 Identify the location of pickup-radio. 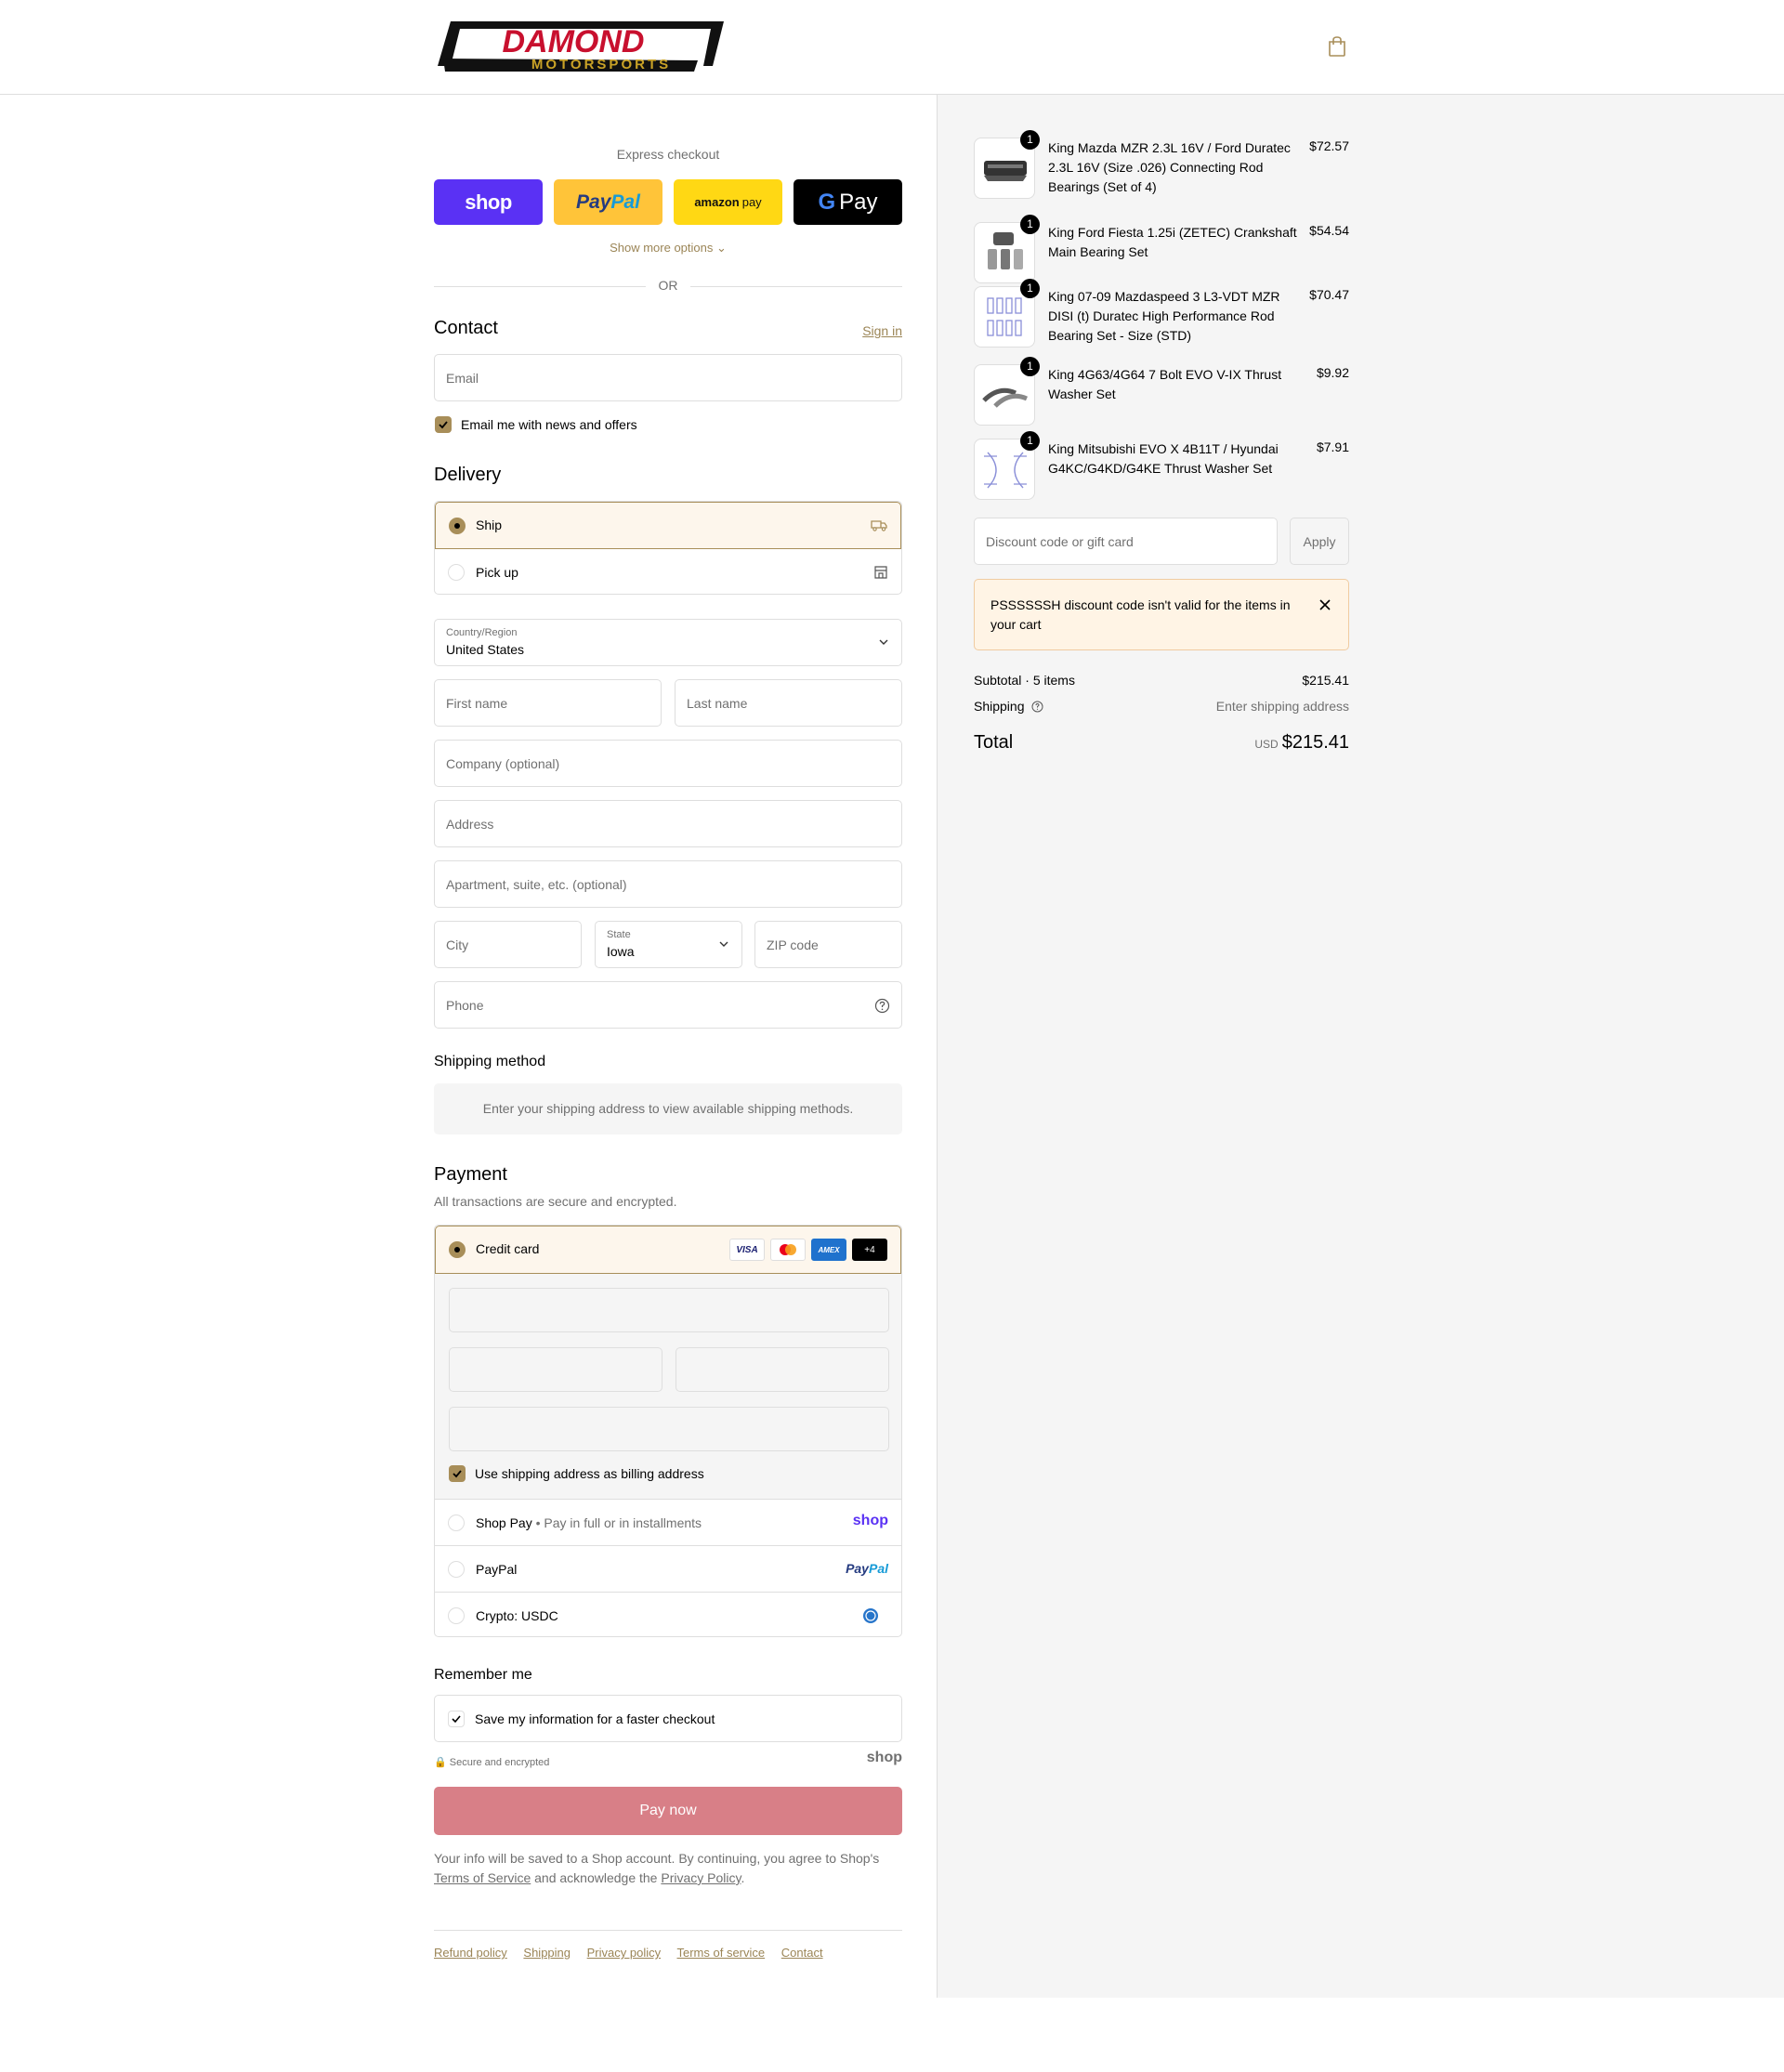
(456, 572).